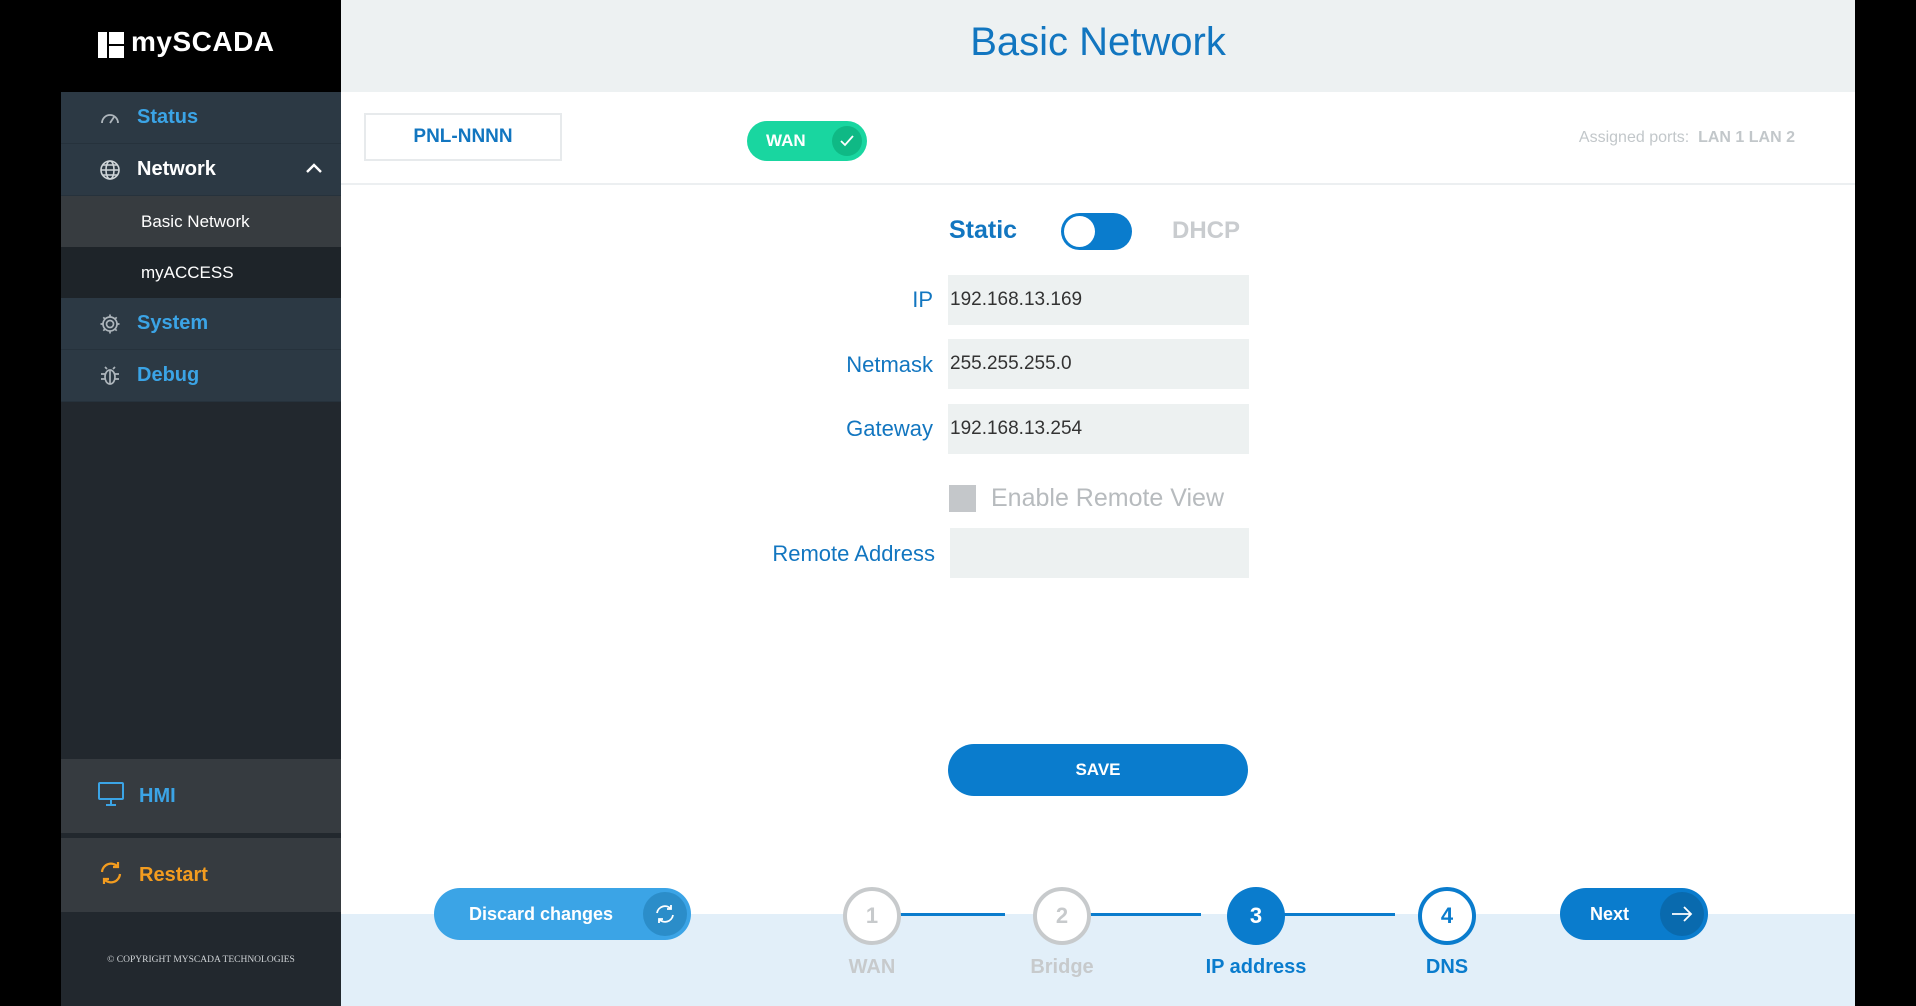 This screenshot has height=1006, width=1916. Describe the element at coordinates (922, 299) in the screenshot. I see `ip-label: IP` at that location.